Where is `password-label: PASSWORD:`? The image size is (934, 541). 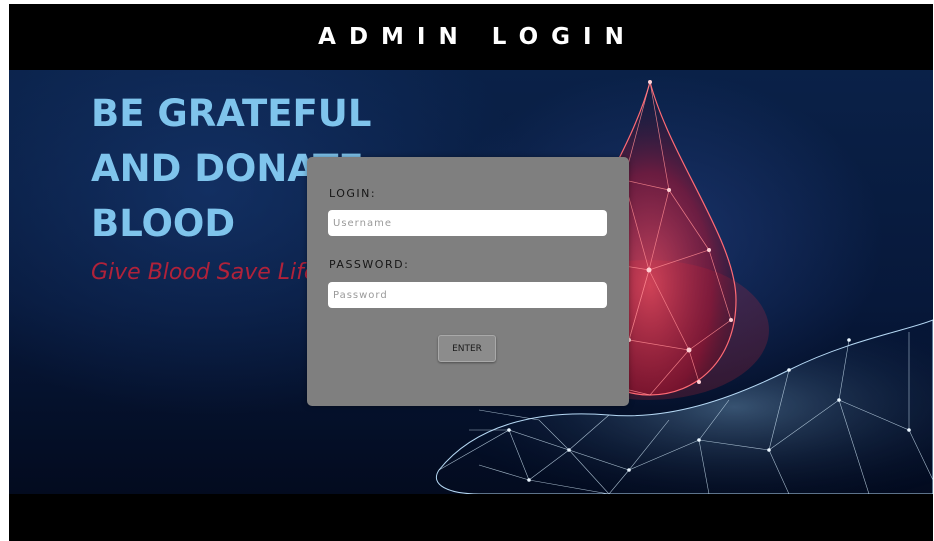 password-label: PASSWORD: is located at coordinates (369, 264).